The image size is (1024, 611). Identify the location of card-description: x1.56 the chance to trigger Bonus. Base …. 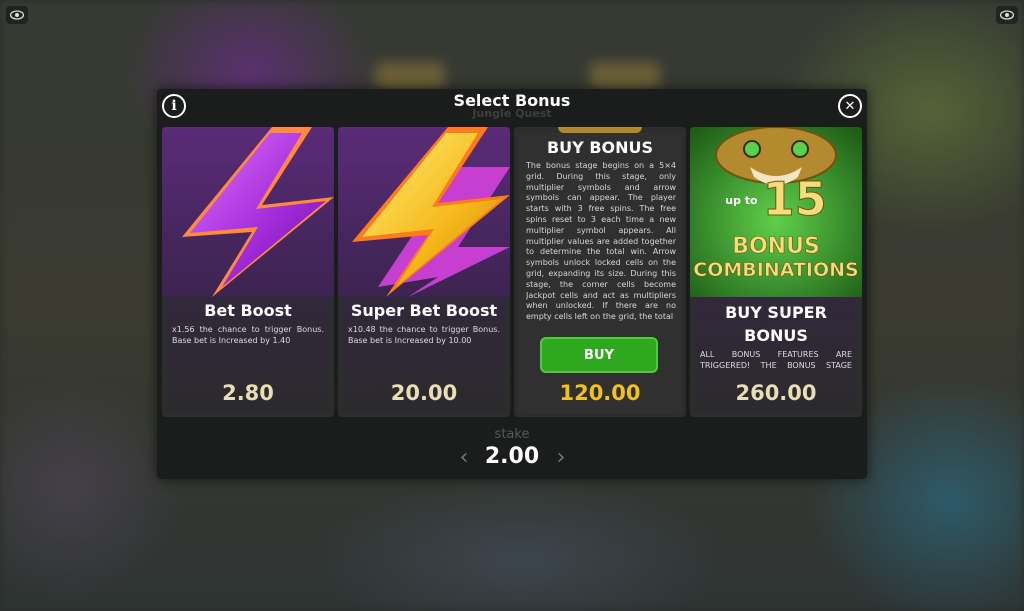
(248, 335).